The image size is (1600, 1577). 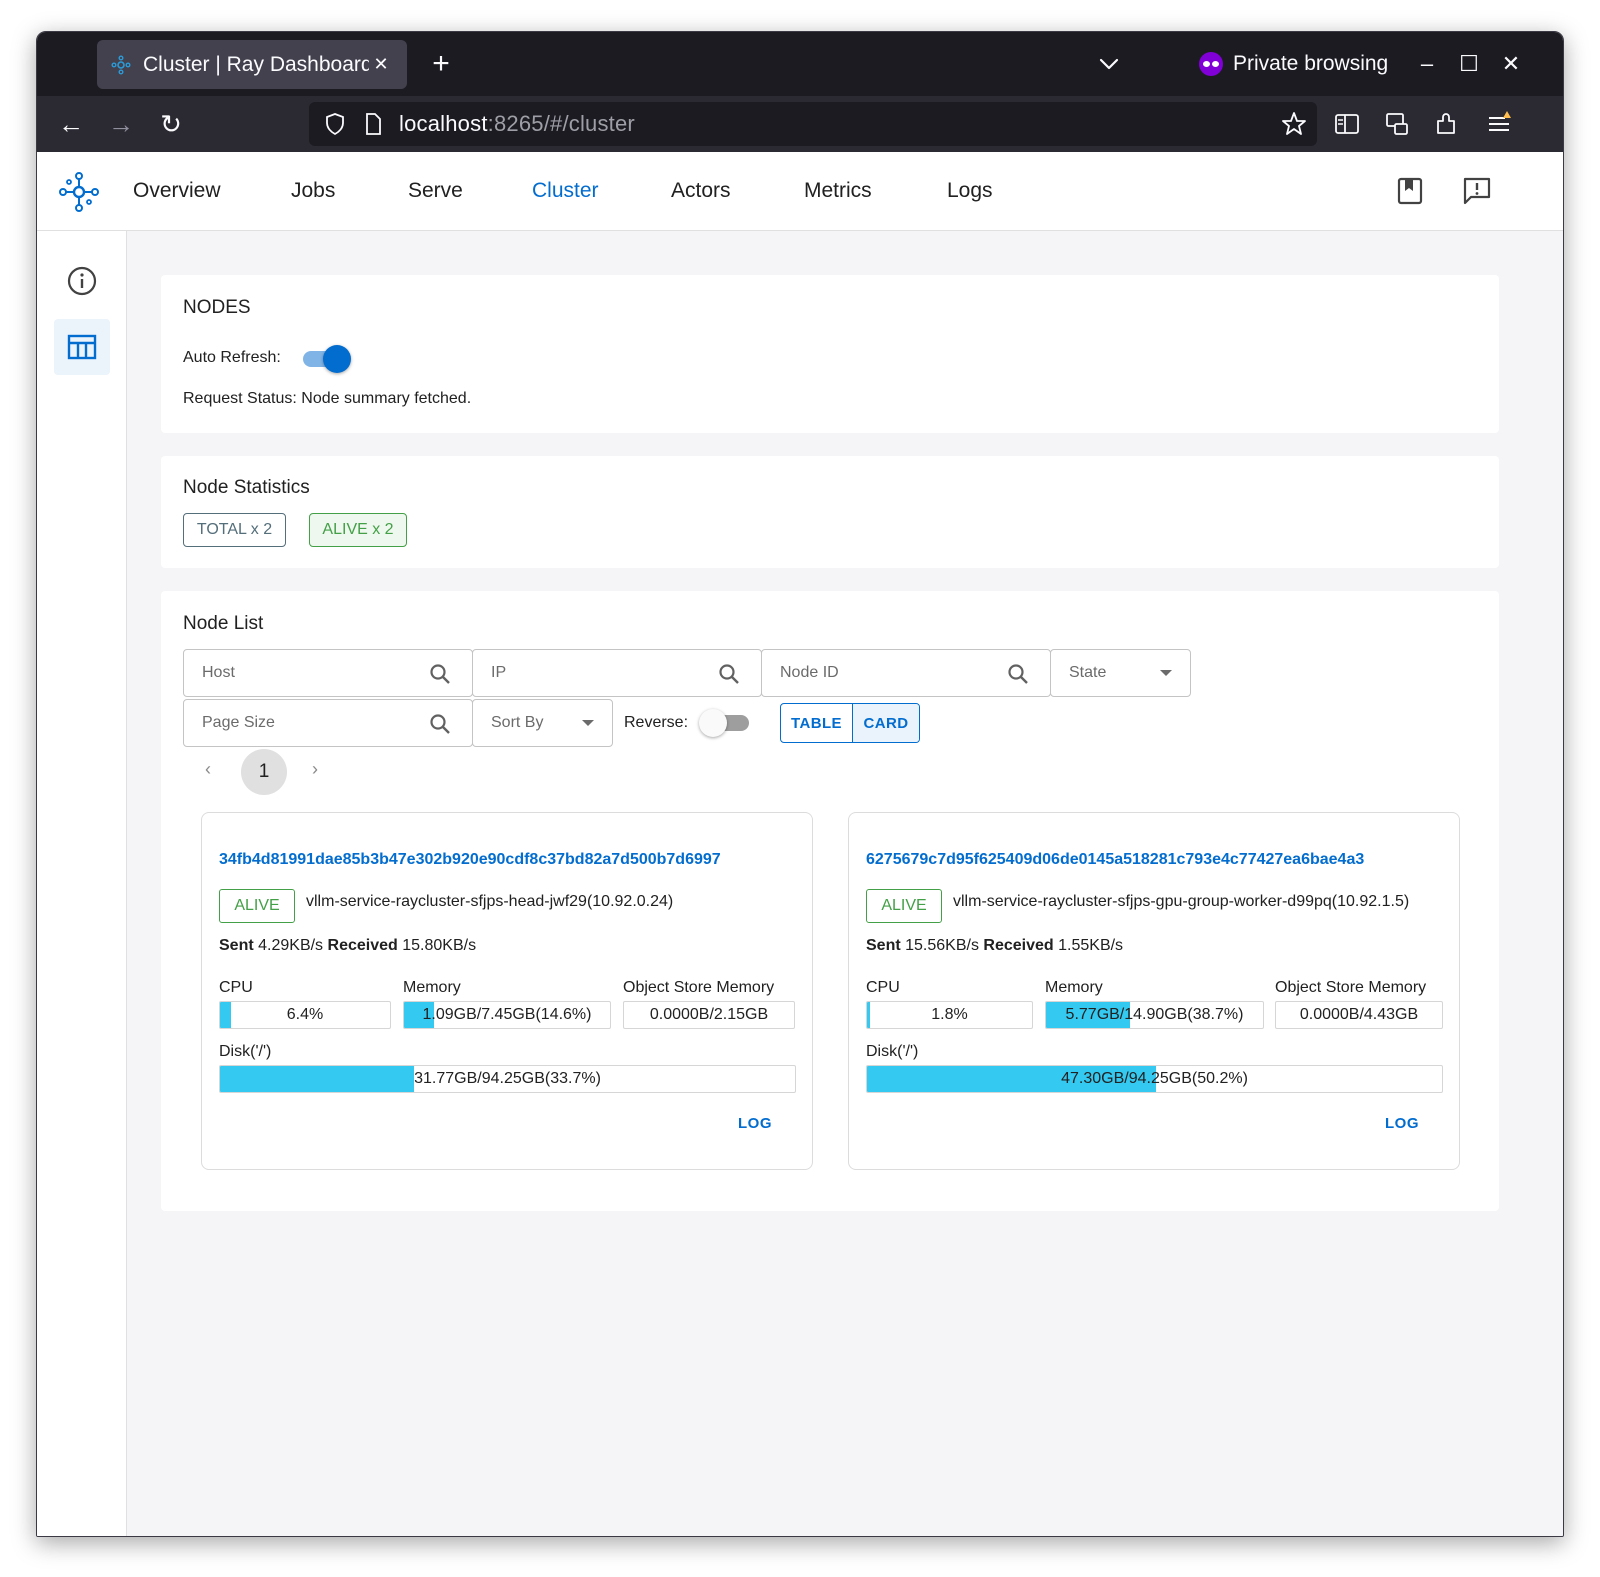 What do you see at coordinates (381, 64) in the screenshot?
I see `tab-close-icon: ✕` at bounding box center [381, 64].